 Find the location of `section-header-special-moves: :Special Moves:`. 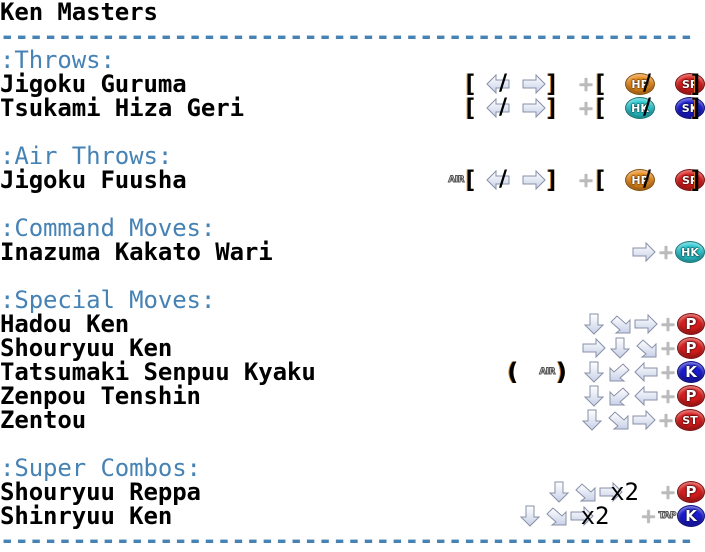

section-header-special-moves: :Special Moves: is located at coordinates (108, 300).